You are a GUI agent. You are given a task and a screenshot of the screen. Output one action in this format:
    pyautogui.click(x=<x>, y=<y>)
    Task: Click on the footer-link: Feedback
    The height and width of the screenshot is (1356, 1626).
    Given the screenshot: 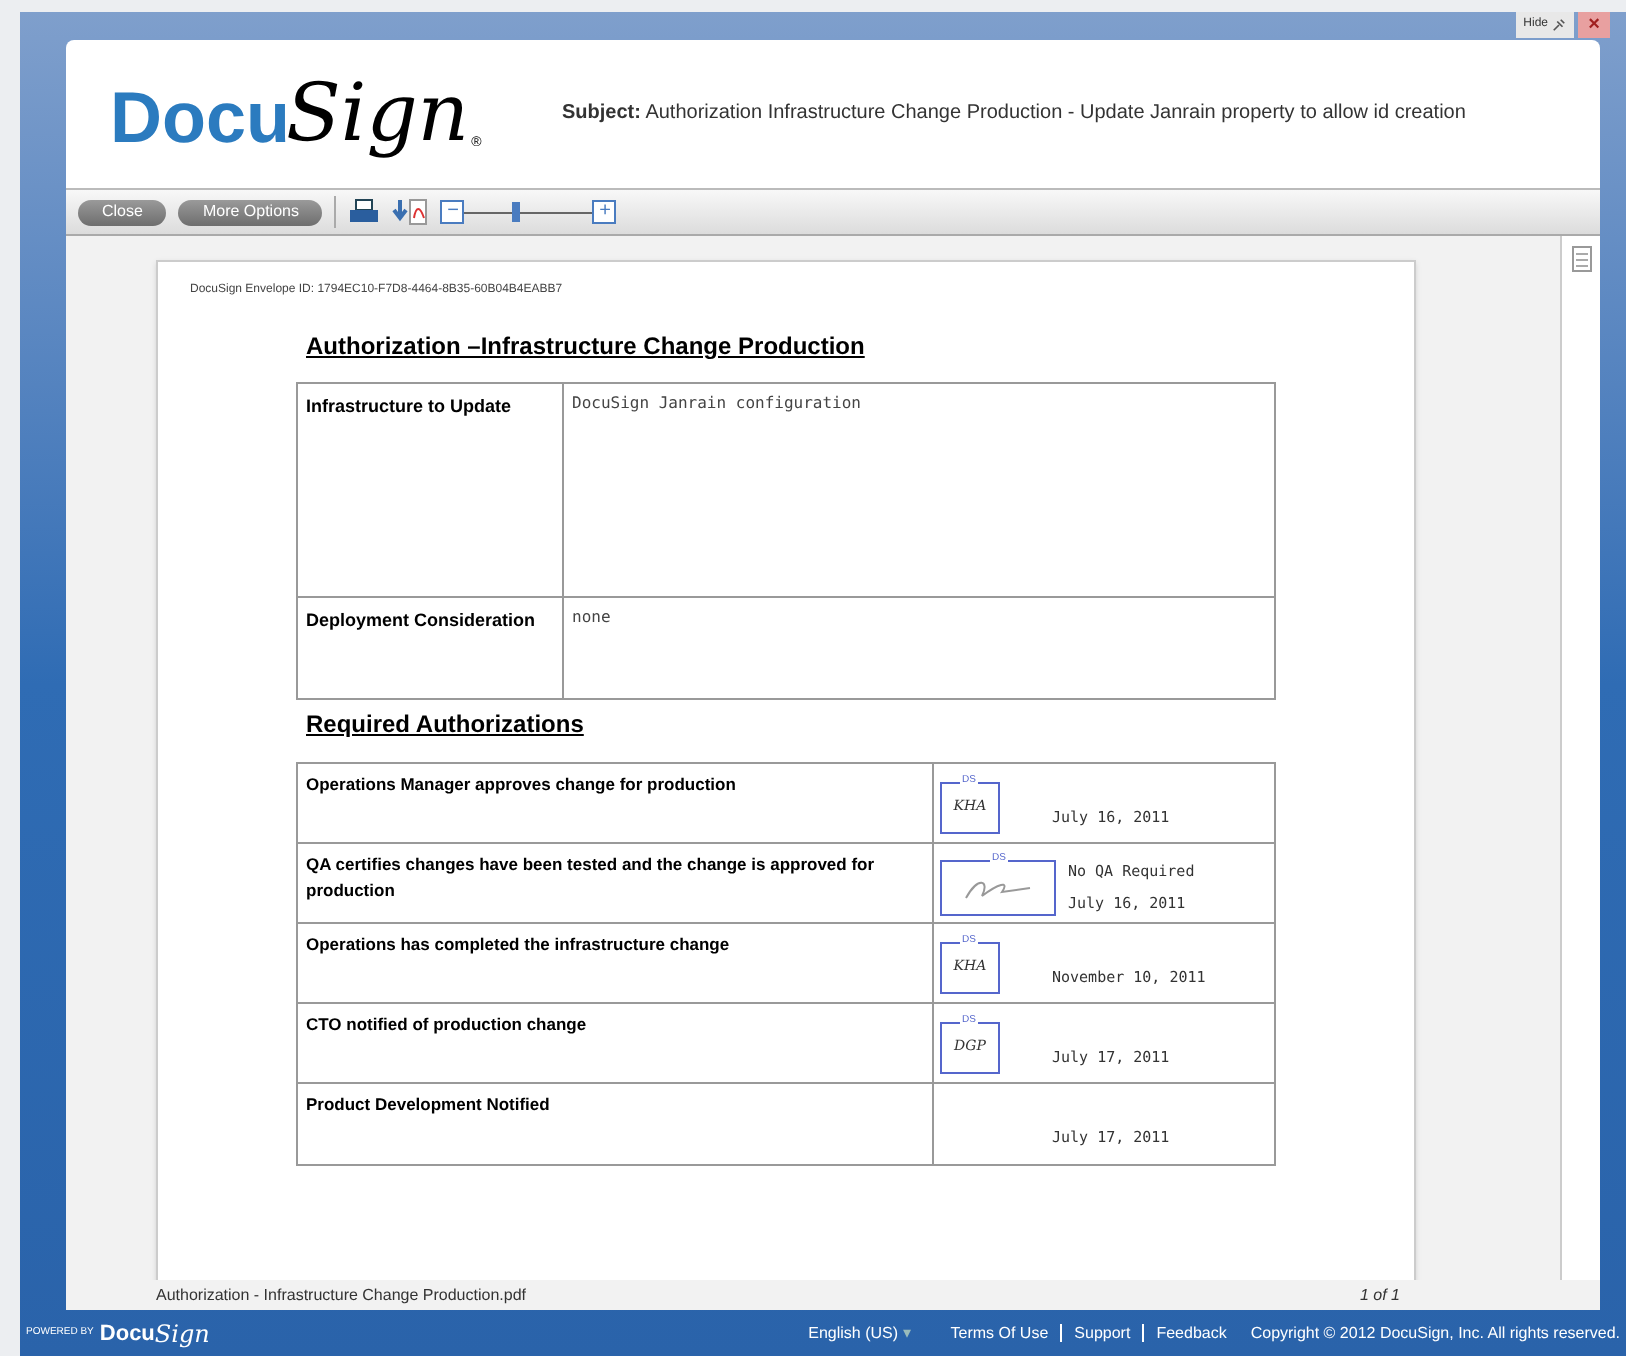 What is the action you would take?
    pyautogui.click(x=1191, y=1333)
    